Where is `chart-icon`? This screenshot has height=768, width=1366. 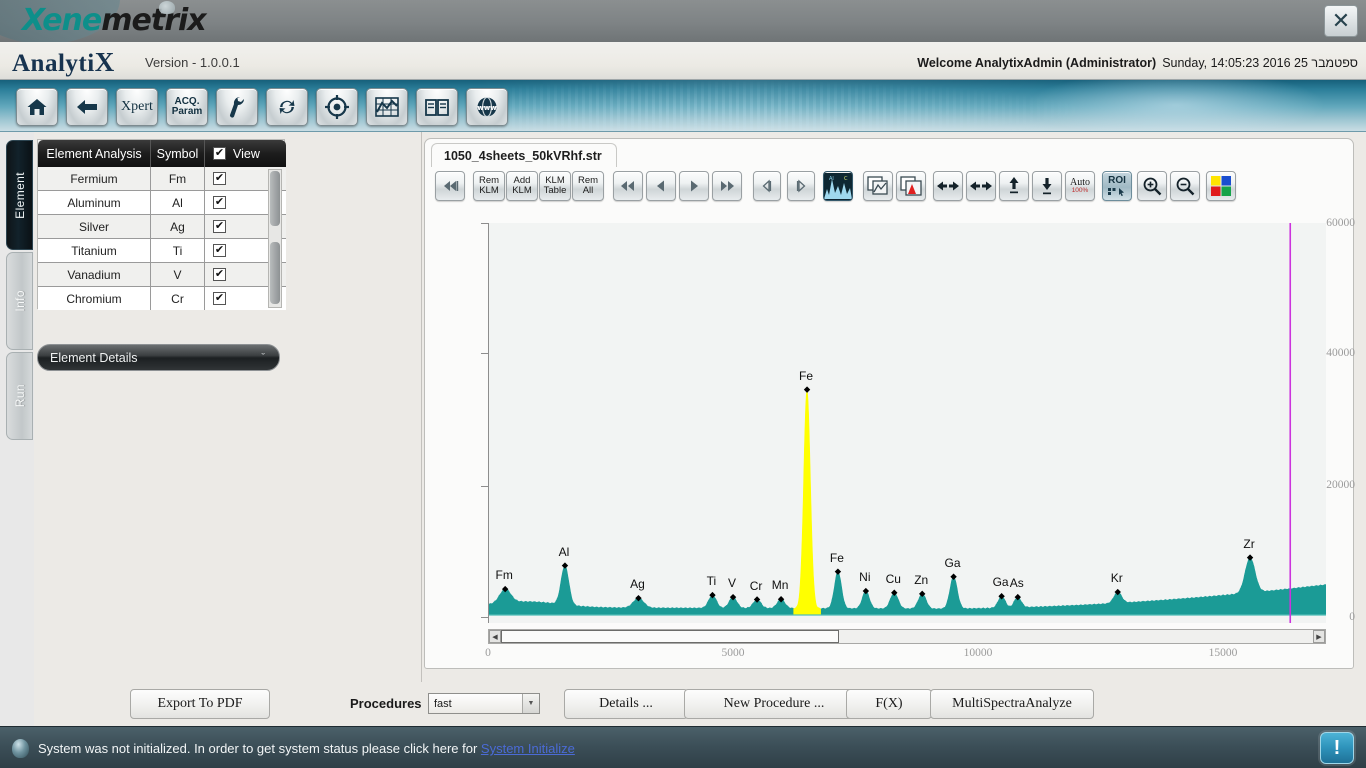 chart-icon is located at coordinates (387, 107).